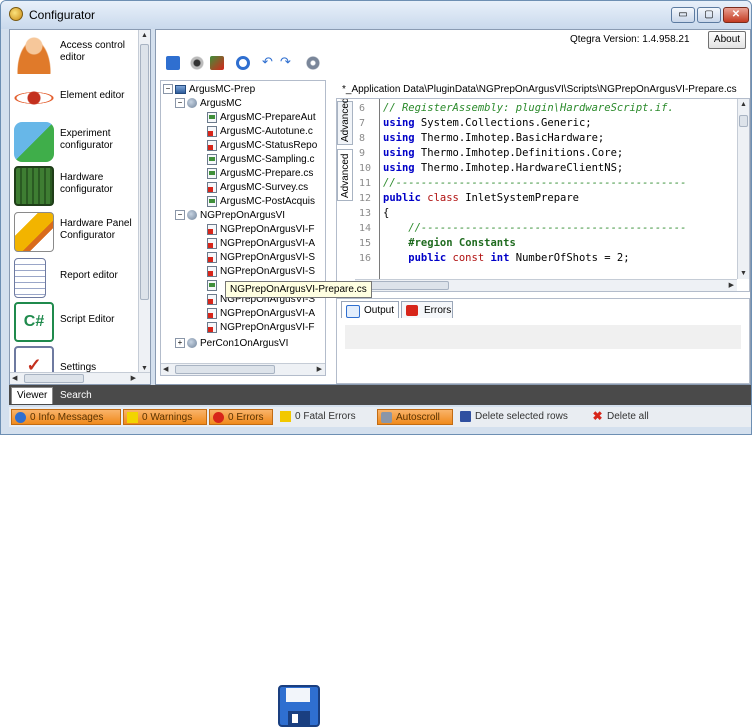  What do you see at coordinates (260, 132) in the screenshot?
I see `tree-file: ArgusMC-Autotune.c` at bounding box center [260, 132].